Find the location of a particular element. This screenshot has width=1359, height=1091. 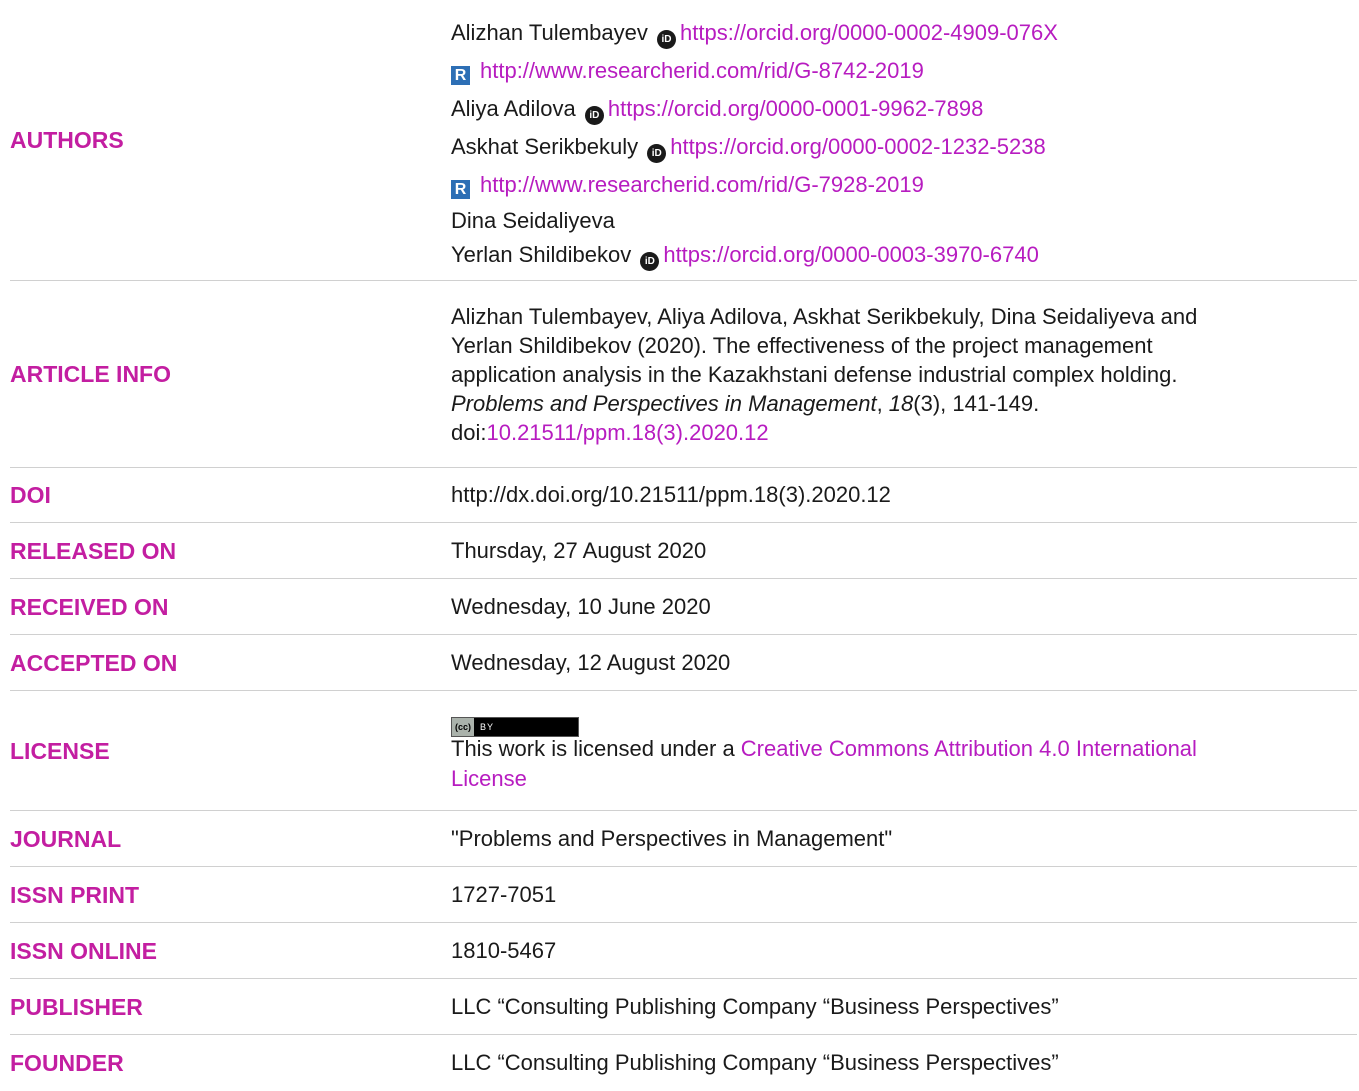

author-entry: Dina Seidaliyeva is located at coordinates (904, 221).